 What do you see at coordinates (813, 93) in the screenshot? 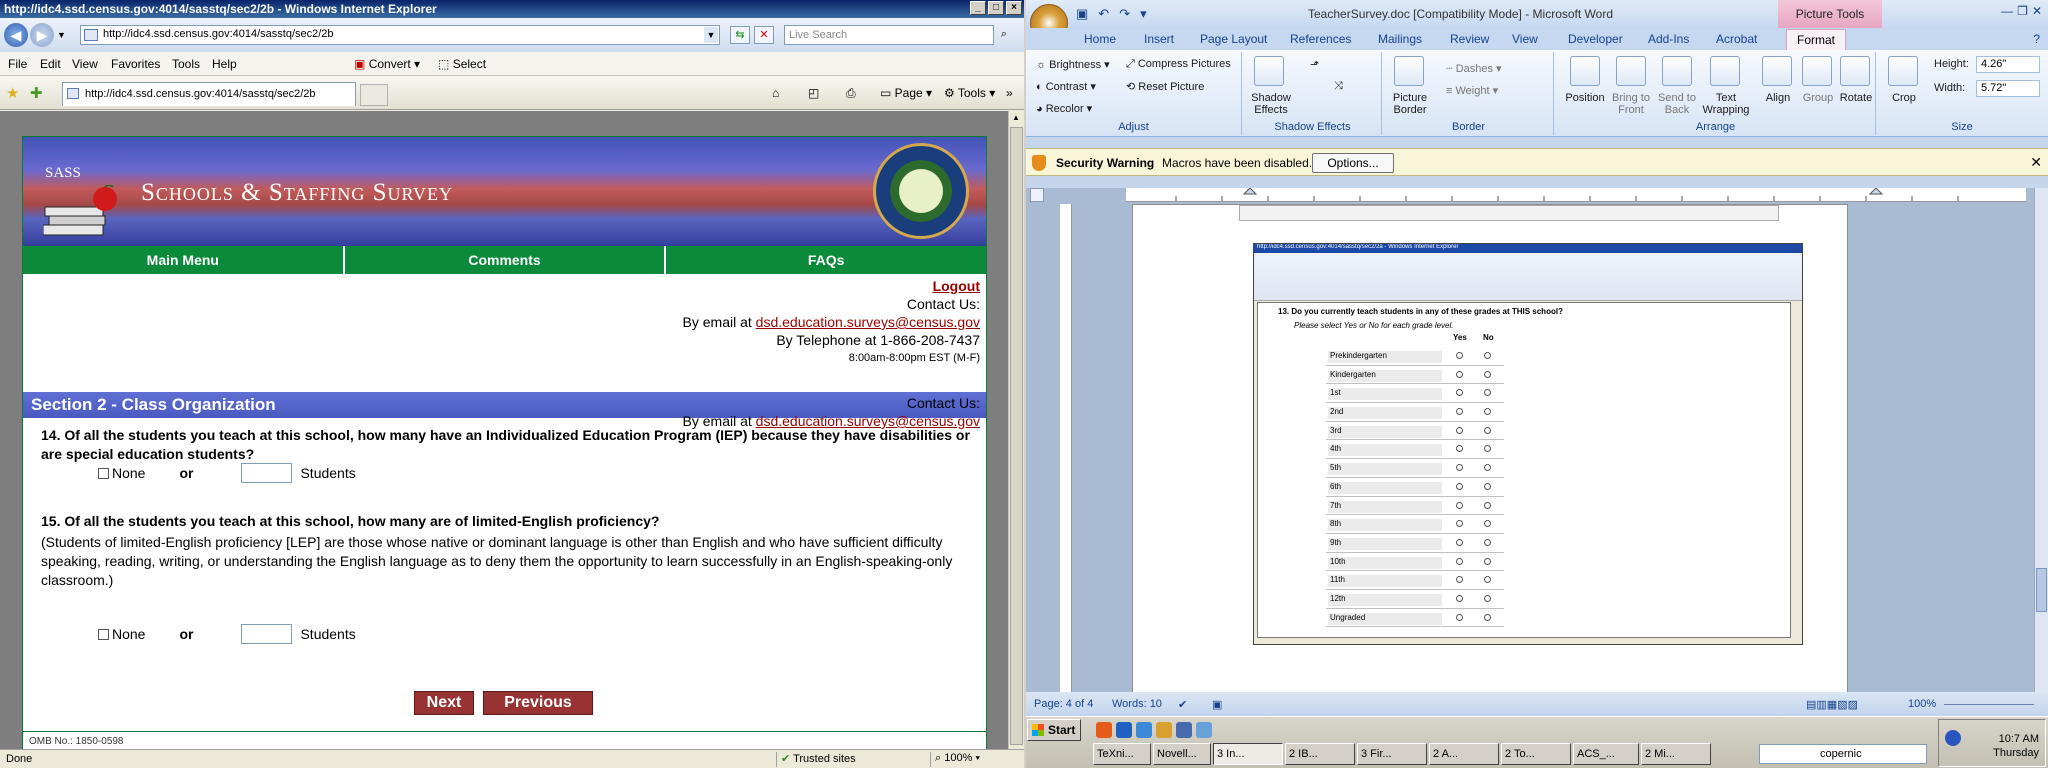
I see `feeds-icon: ◰` at bounding box center [813, 93].